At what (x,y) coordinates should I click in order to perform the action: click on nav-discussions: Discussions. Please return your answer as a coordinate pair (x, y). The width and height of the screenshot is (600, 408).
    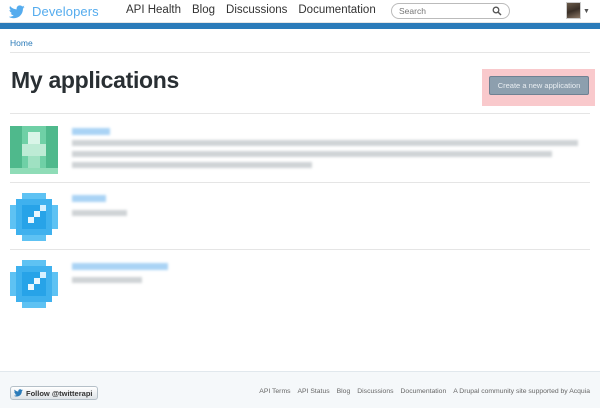
    Looking at the image, I should click on (256, 10).